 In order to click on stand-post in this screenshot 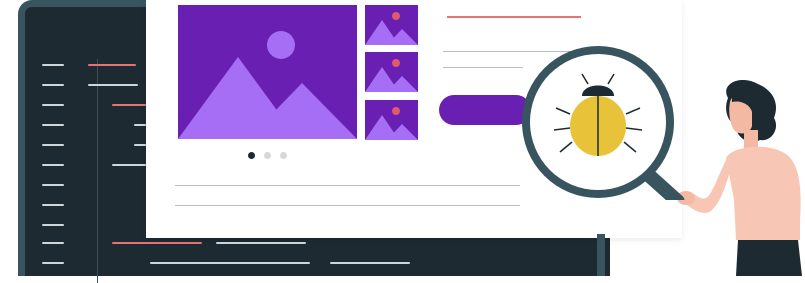, I will do `click(601, 255)`.